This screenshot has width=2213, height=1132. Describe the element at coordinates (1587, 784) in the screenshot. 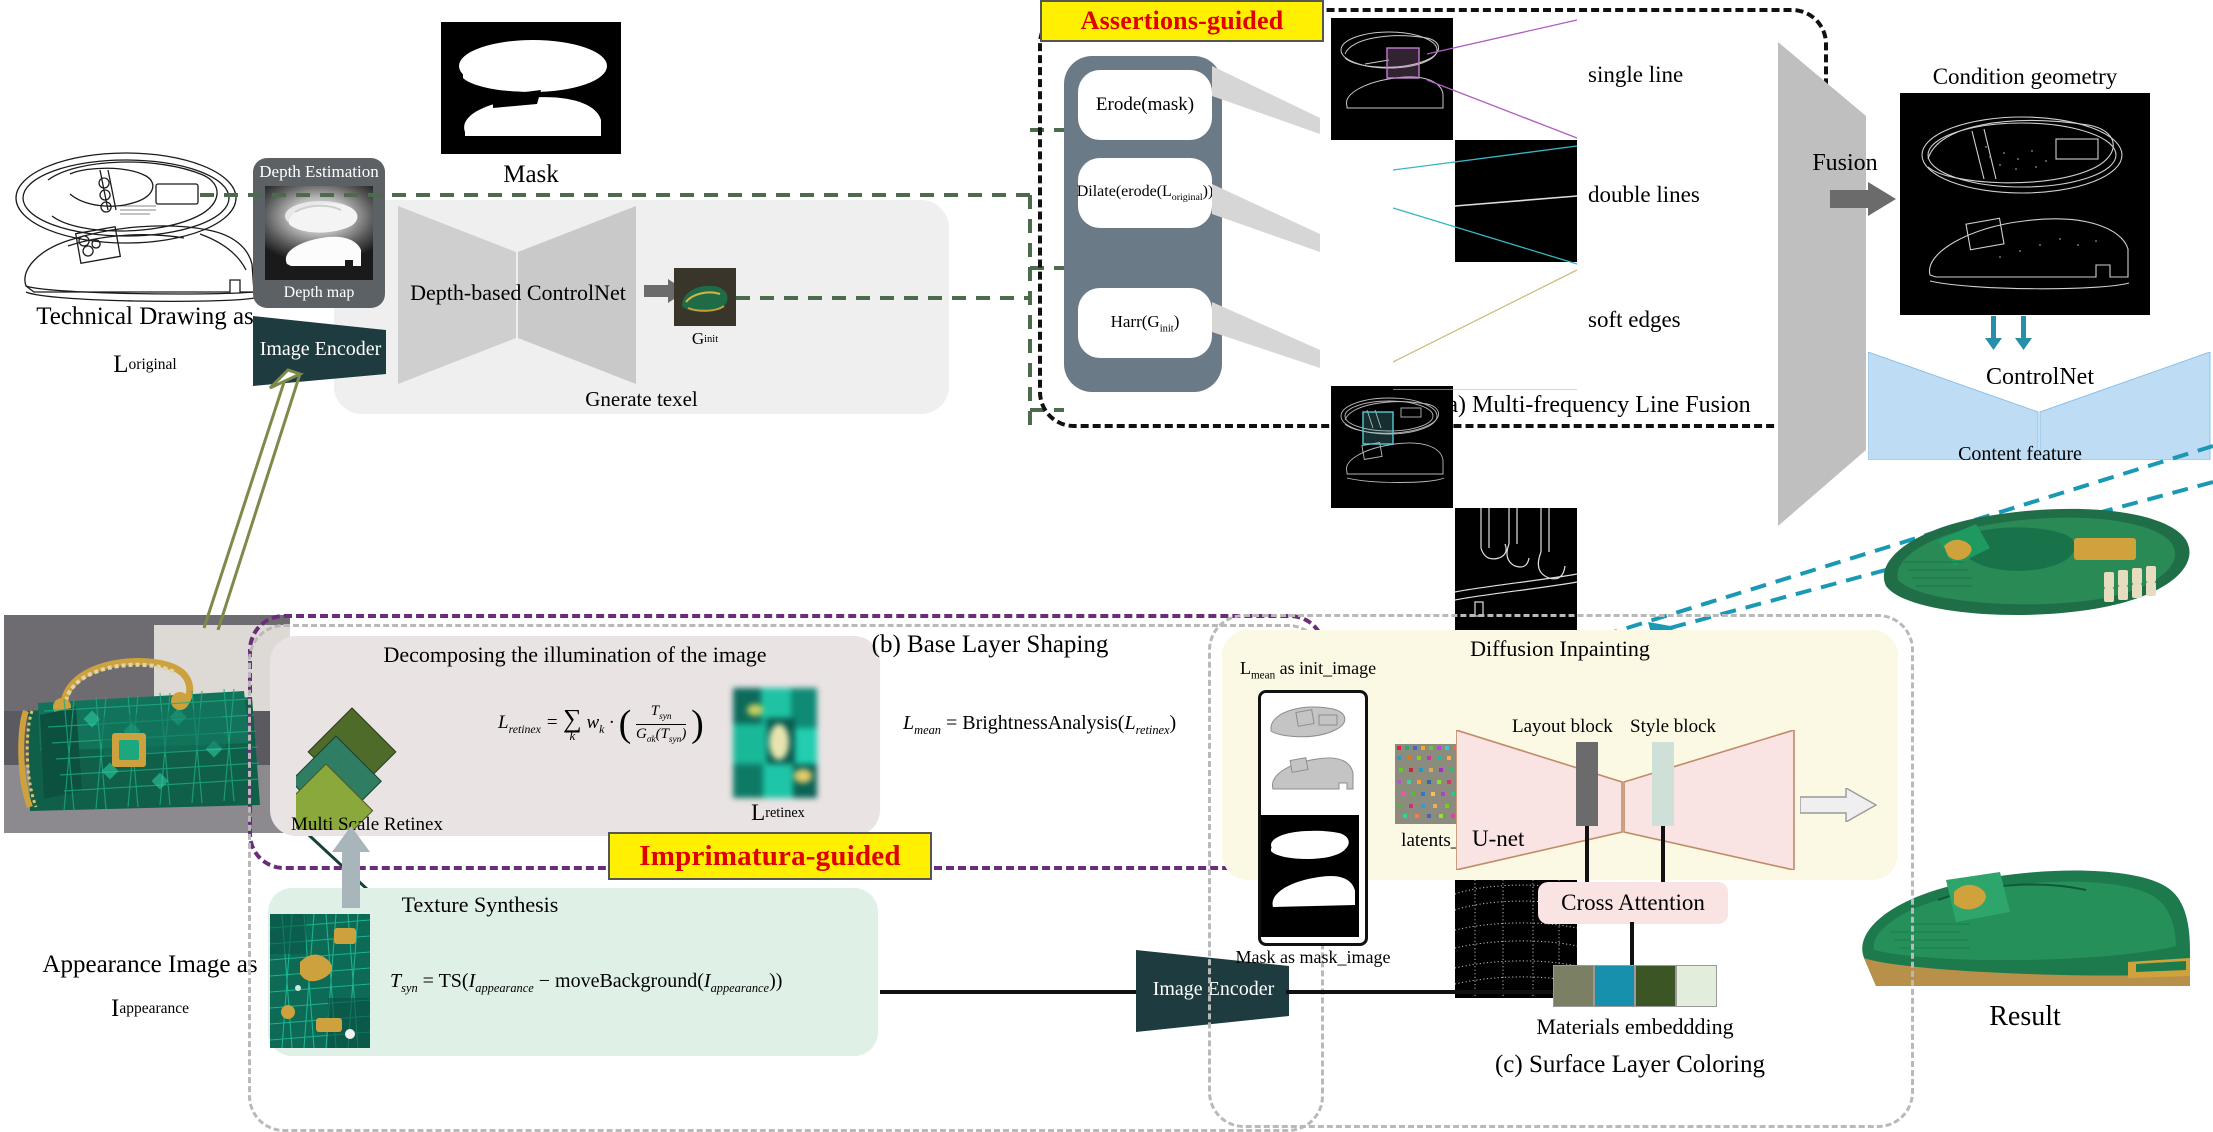

I see `layout-block-bar` at that location.